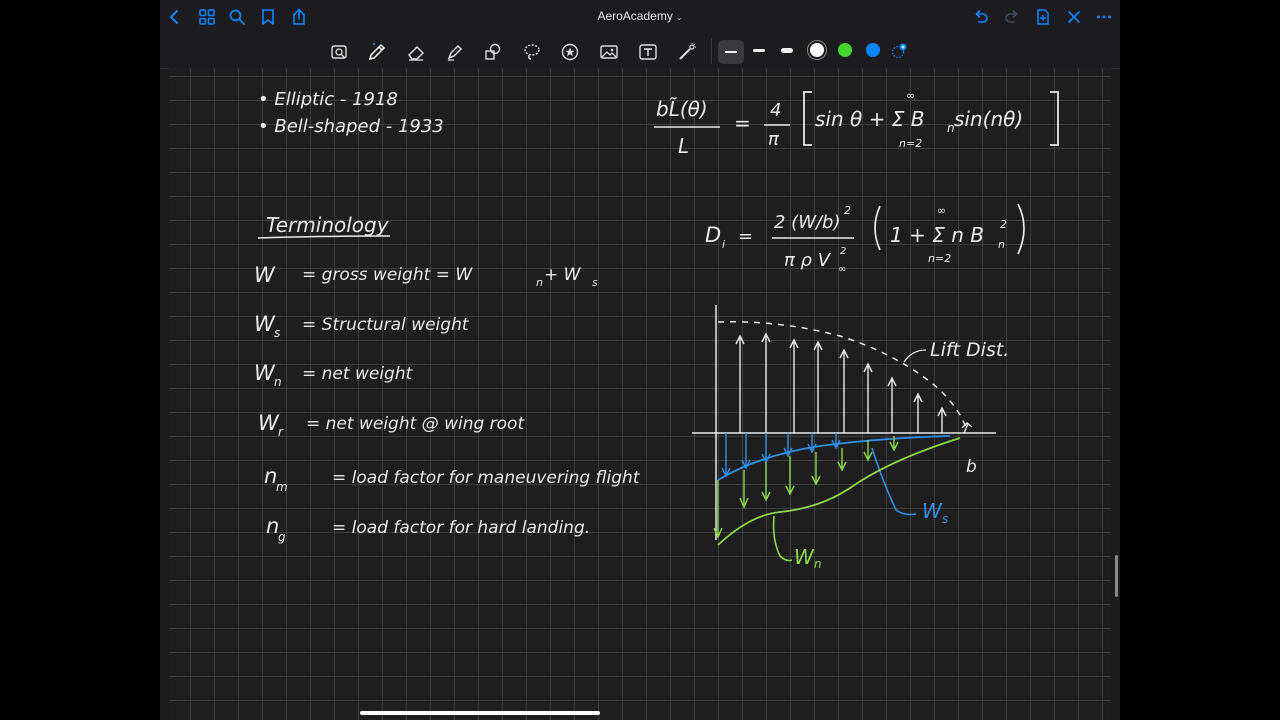  Describe the element at coordinates (843, 251) in the screenshot. I see `eq2-denominator-sup: 2` at that location.